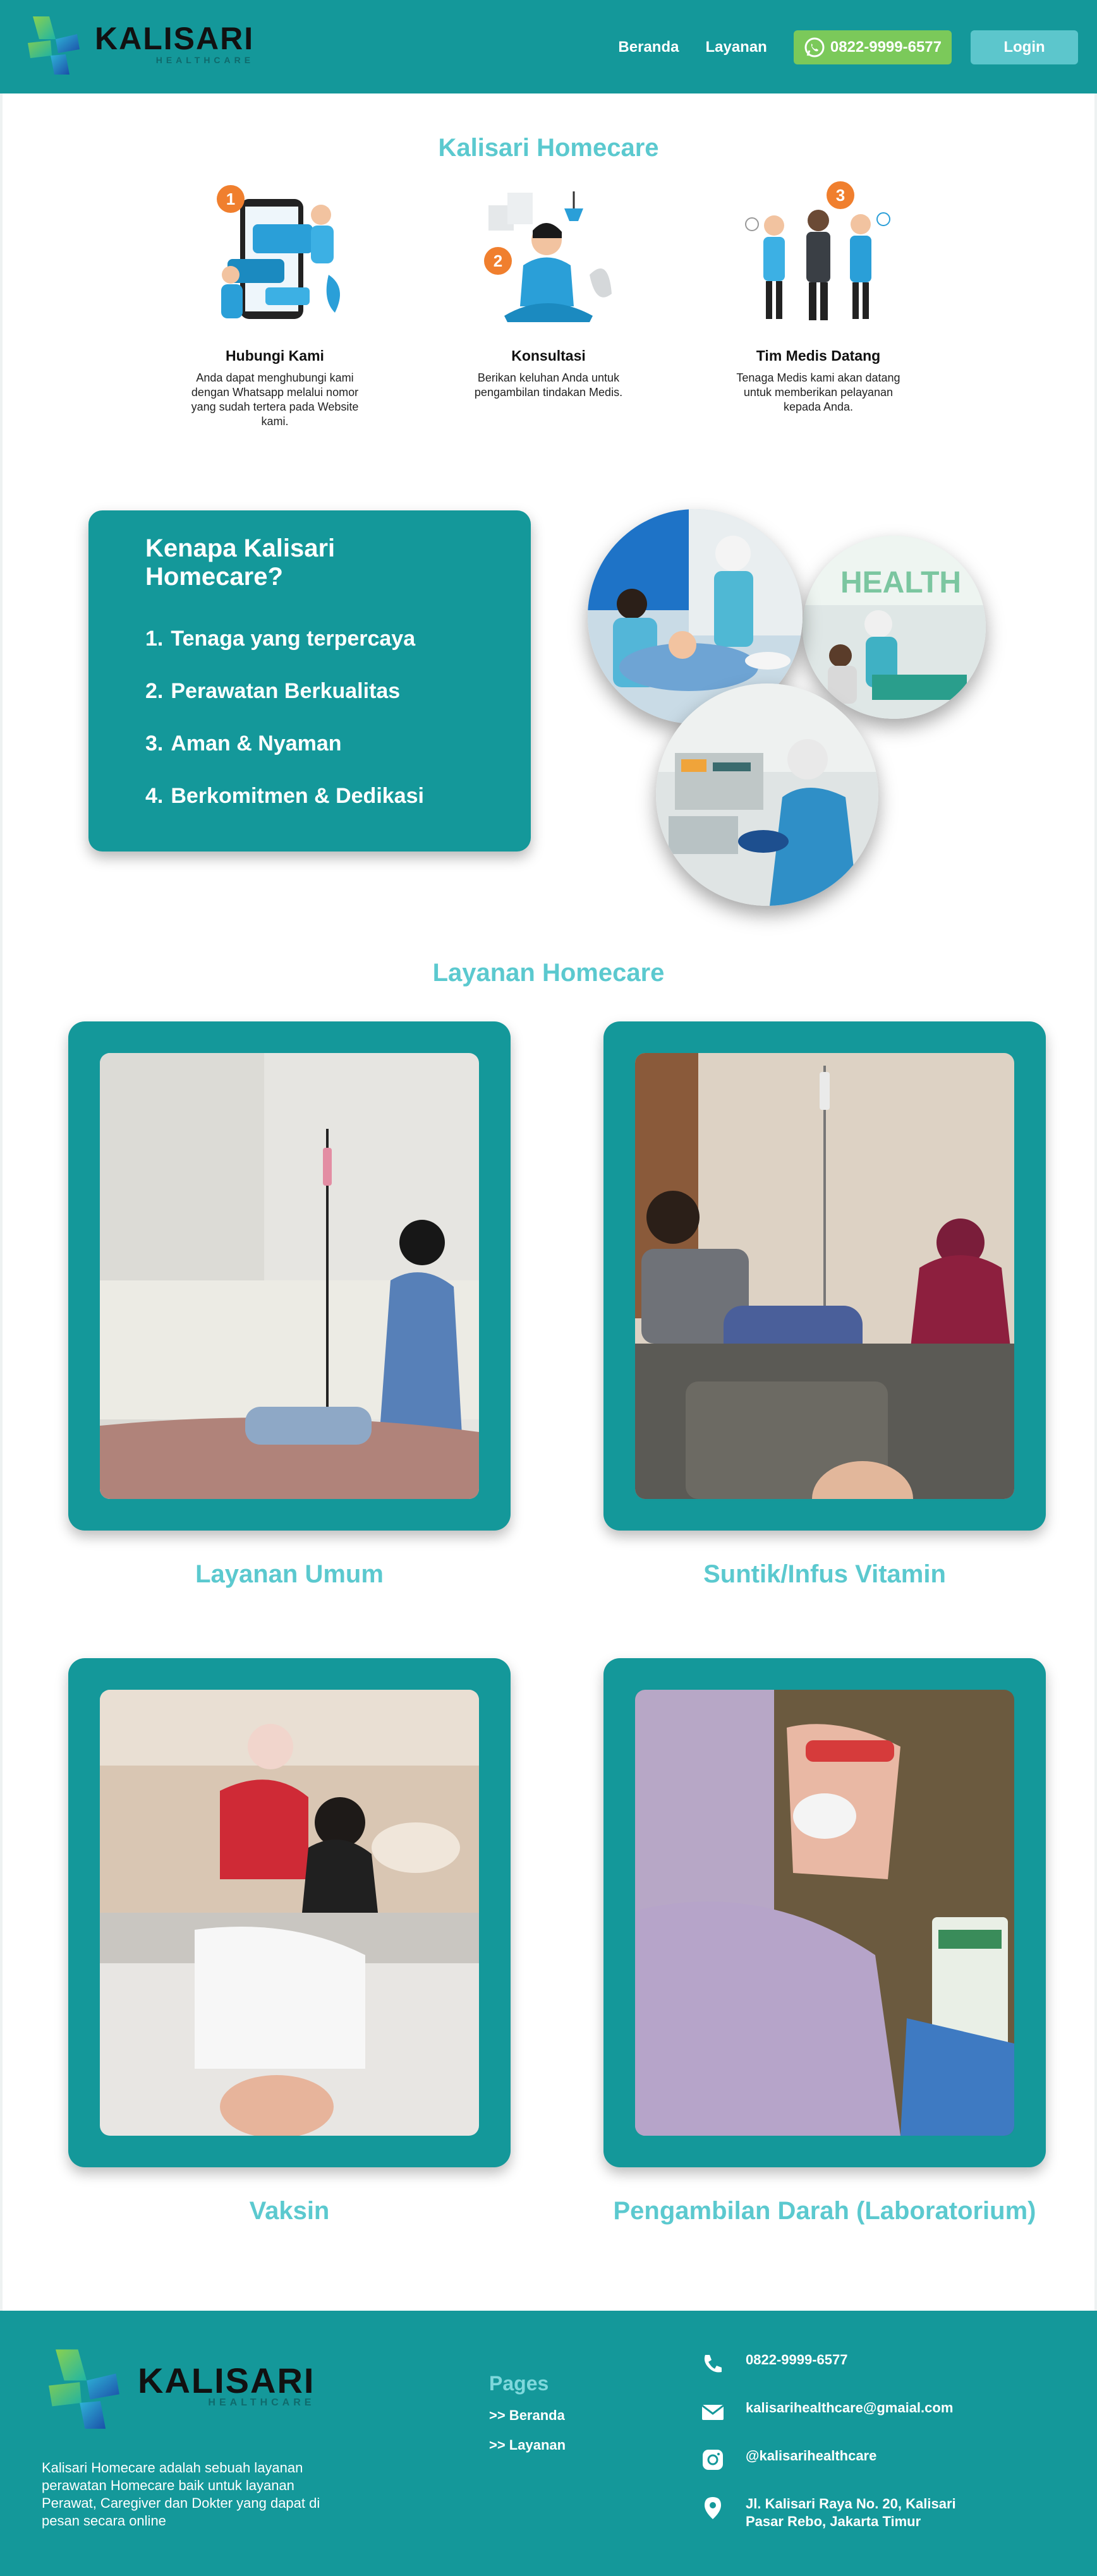 The image size is (1097, 2576). Describe the element at coordinates (256, 743) in the screenshot. I see `why-item-text: Aman & Nyaman` at that location.